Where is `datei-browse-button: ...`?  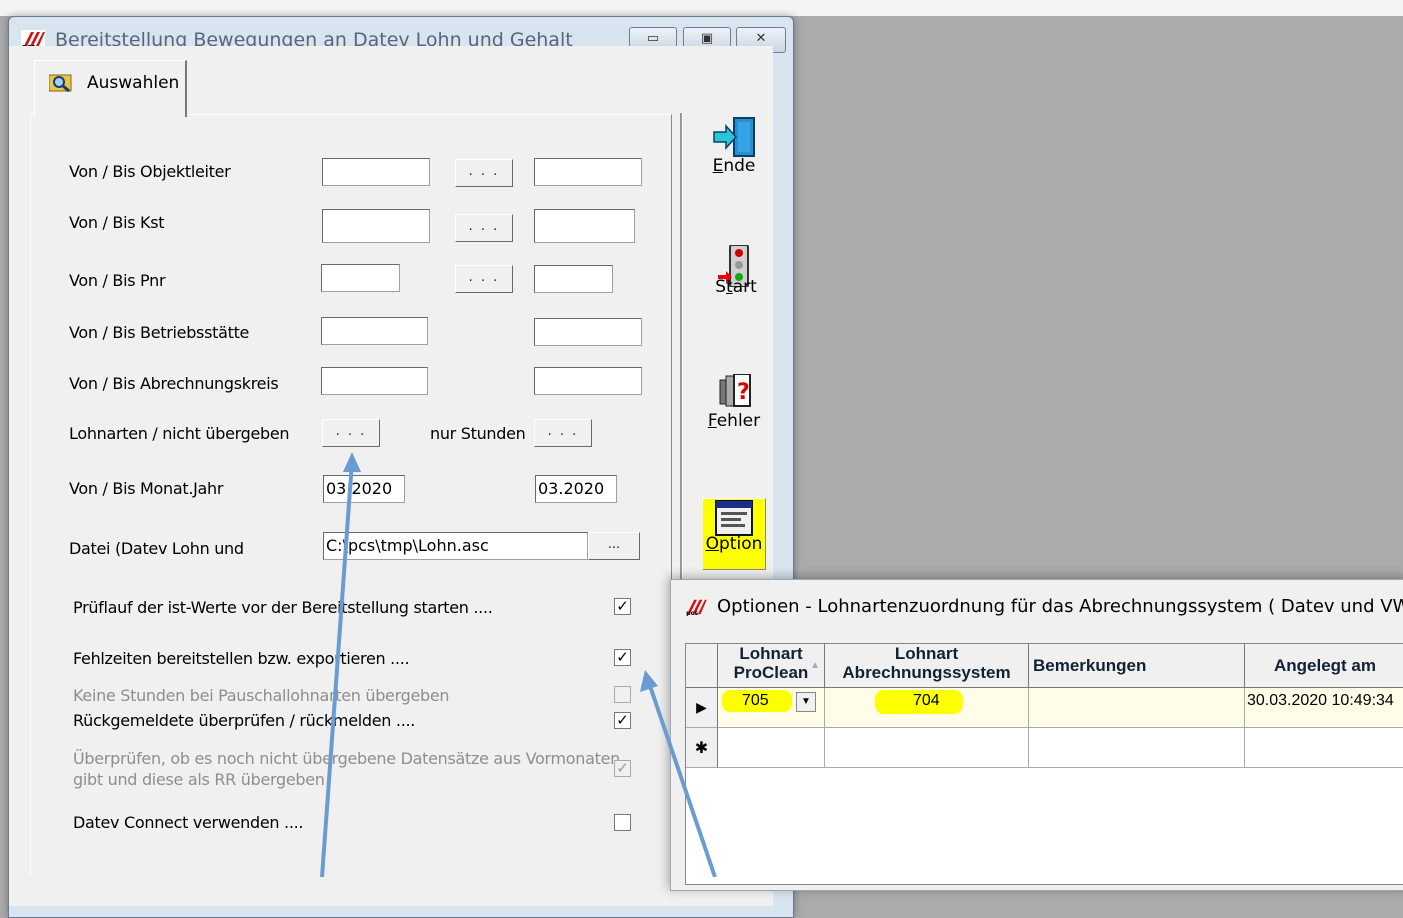 datei-browse-button: ... is located at coordinates (614, 546).